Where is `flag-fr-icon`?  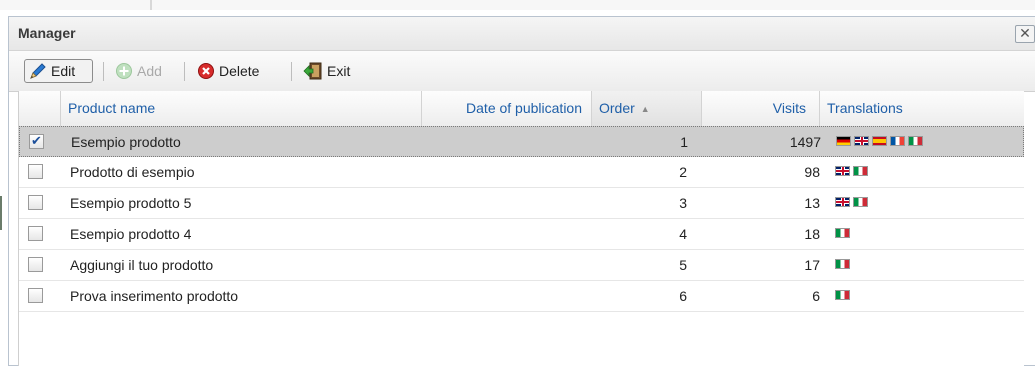
flag-fr-icon is located at coordinates (897, 141).